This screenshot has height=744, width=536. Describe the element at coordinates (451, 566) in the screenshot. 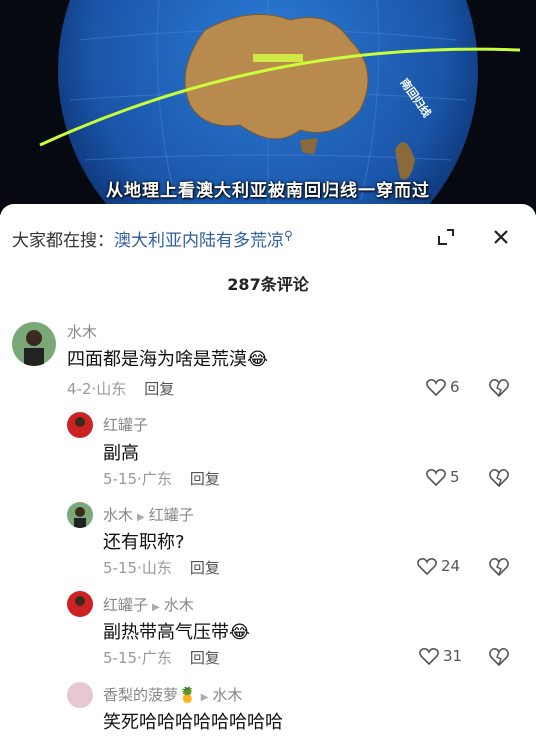

I see `like-count: 24` at that location.